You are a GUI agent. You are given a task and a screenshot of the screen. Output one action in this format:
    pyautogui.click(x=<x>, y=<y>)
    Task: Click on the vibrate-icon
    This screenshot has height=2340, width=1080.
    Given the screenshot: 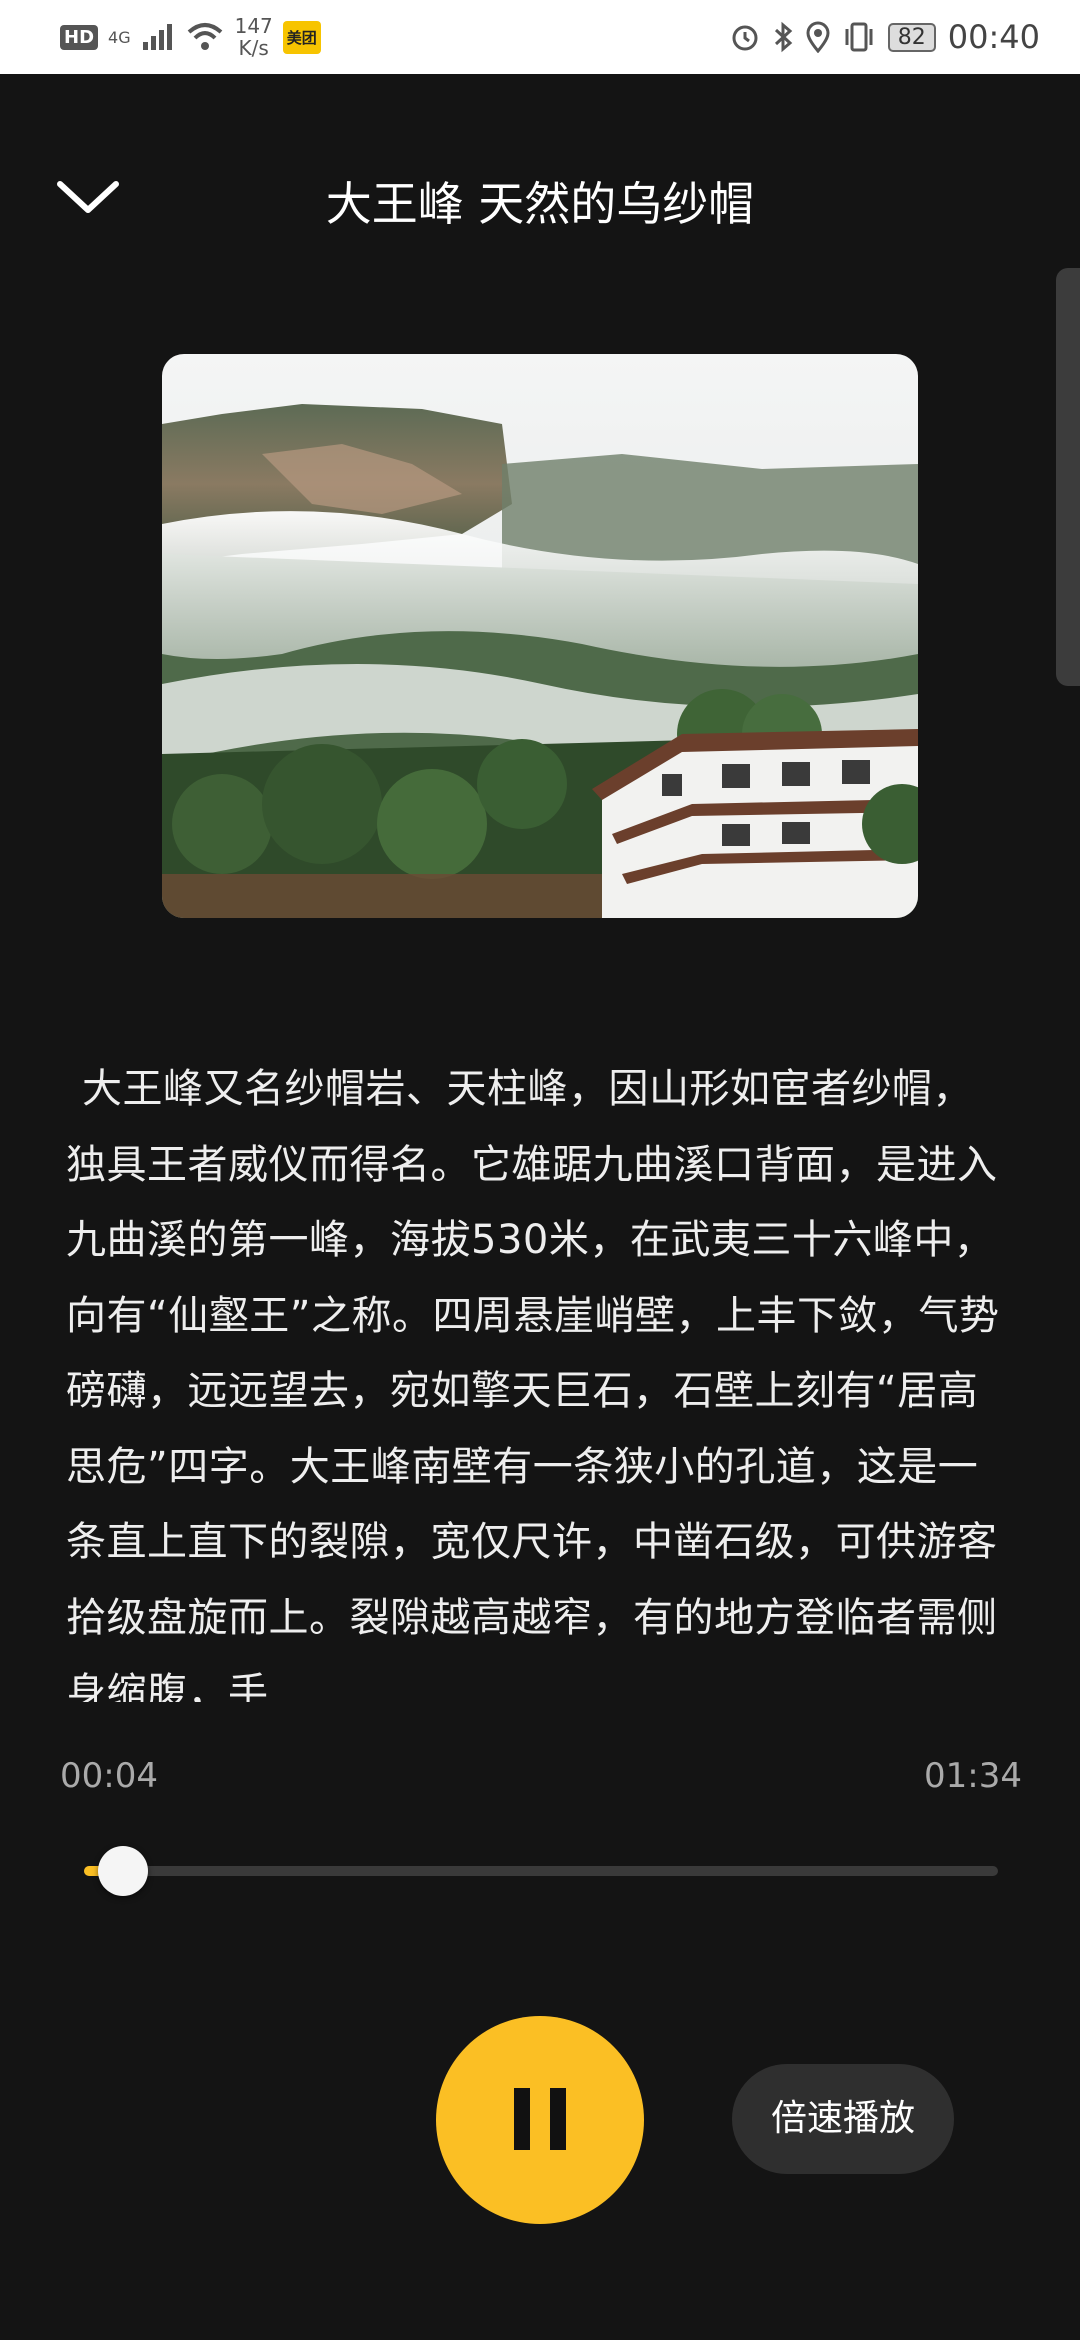 What is the action you would take?
    pyautogui.click(x=859, y=37)
    